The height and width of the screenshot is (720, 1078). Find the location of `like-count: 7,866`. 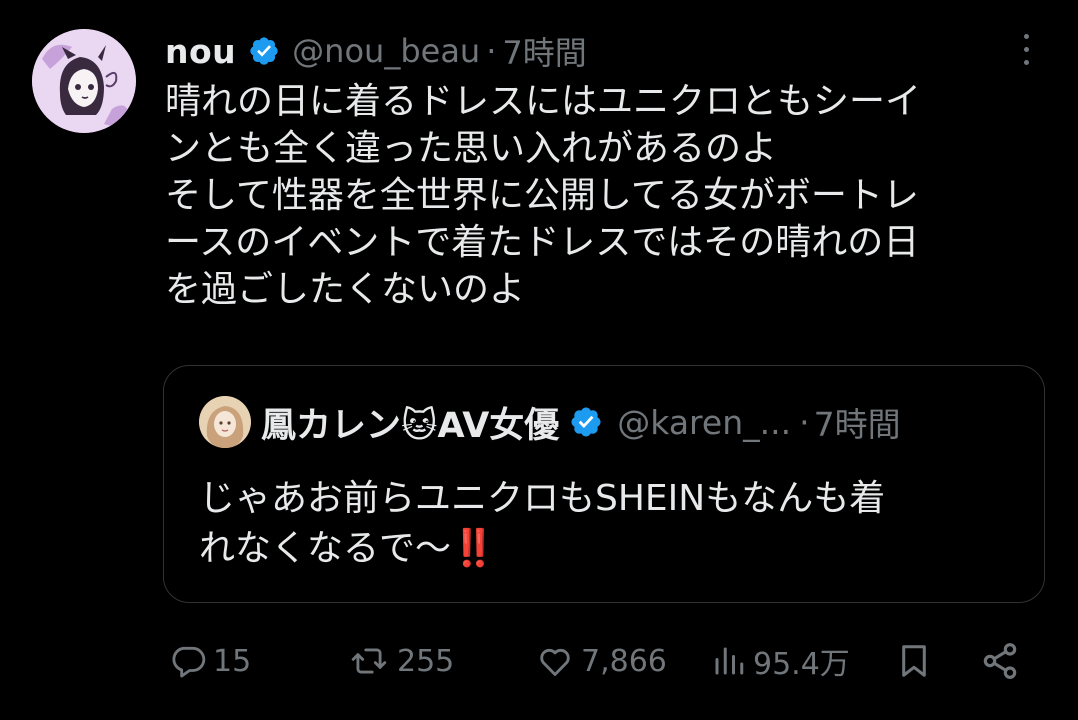

like-count: 7,866 is located at coordinates (624, 661).